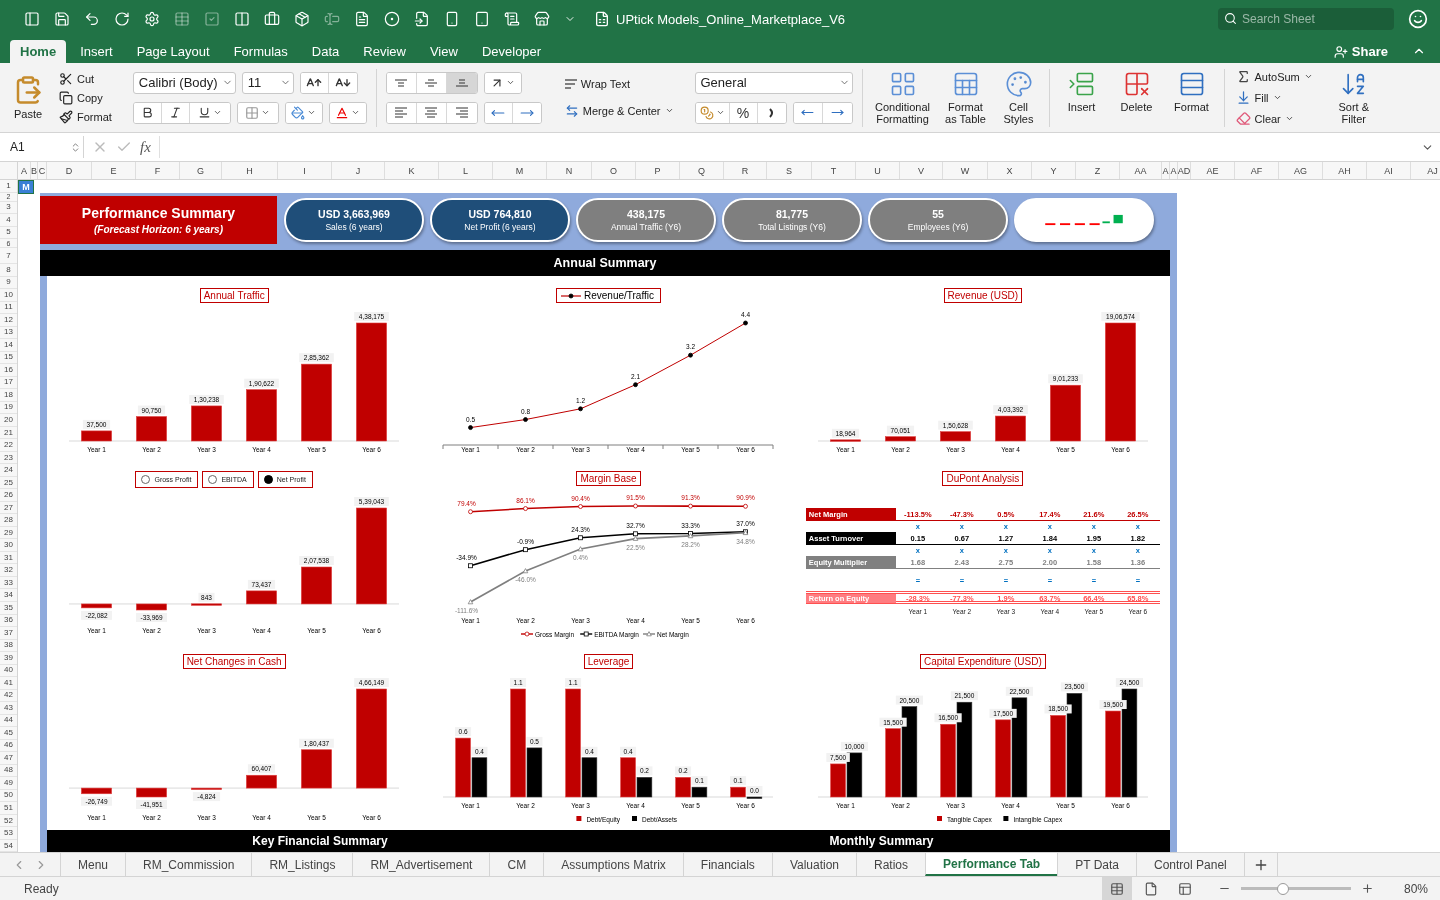 The width and height of the screenshot is (1440, 900). What do you see at coordinates (731, 19) in the screenshot?
I see `window-title: UPtick Models_Online_Marketplace_V6` at bounding box center [731, 19].